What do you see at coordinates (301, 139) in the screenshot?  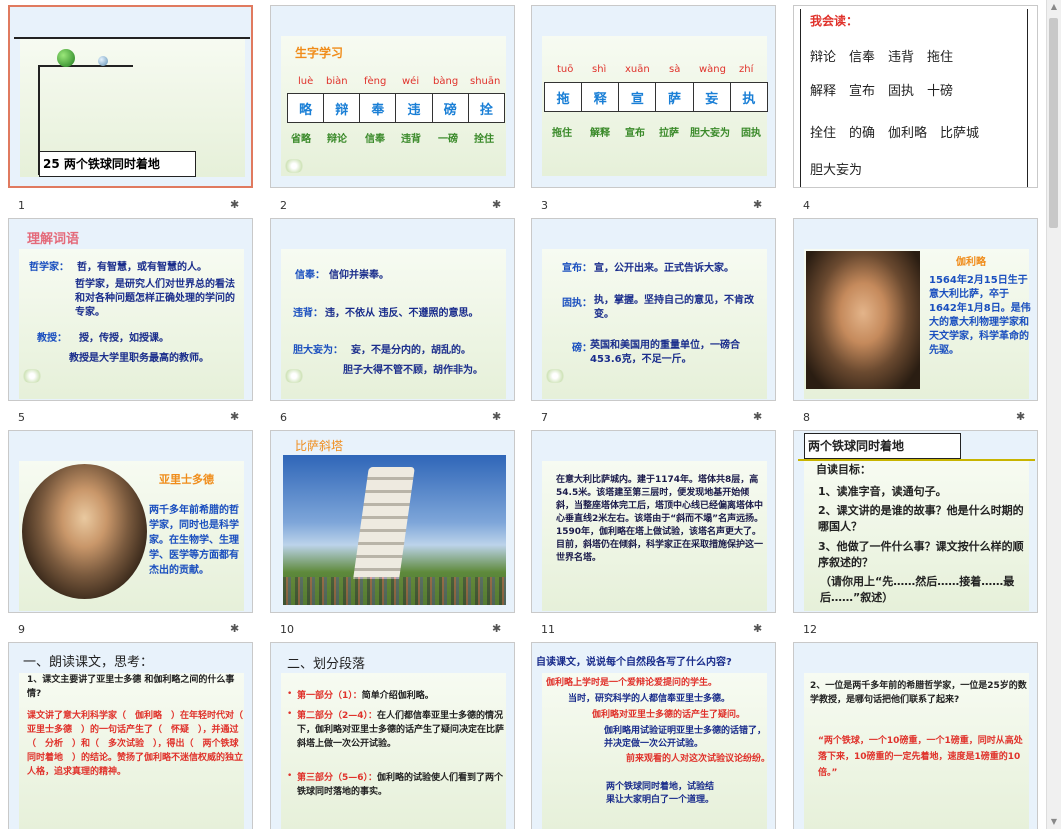 I see `word: 省略` at bounding box center [301, 139].